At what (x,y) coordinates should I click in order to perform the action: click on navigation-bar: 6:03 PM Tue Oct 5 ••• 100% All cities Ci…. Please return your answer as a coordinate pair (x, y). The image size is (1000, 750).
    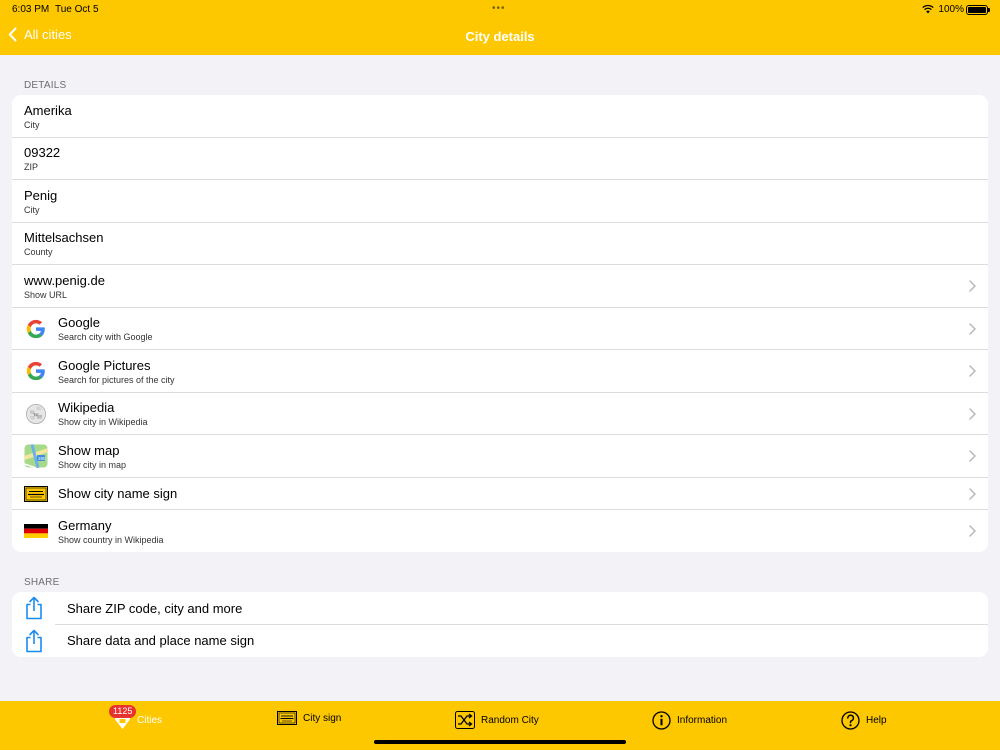
    Looking at the image, I should click on (500, 27).